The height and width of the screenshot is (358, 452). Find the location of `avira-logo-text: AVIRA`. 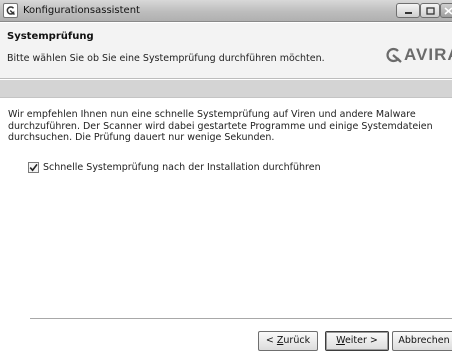

avira-logo-text: AVIRA is located at coordinates (428, 54).